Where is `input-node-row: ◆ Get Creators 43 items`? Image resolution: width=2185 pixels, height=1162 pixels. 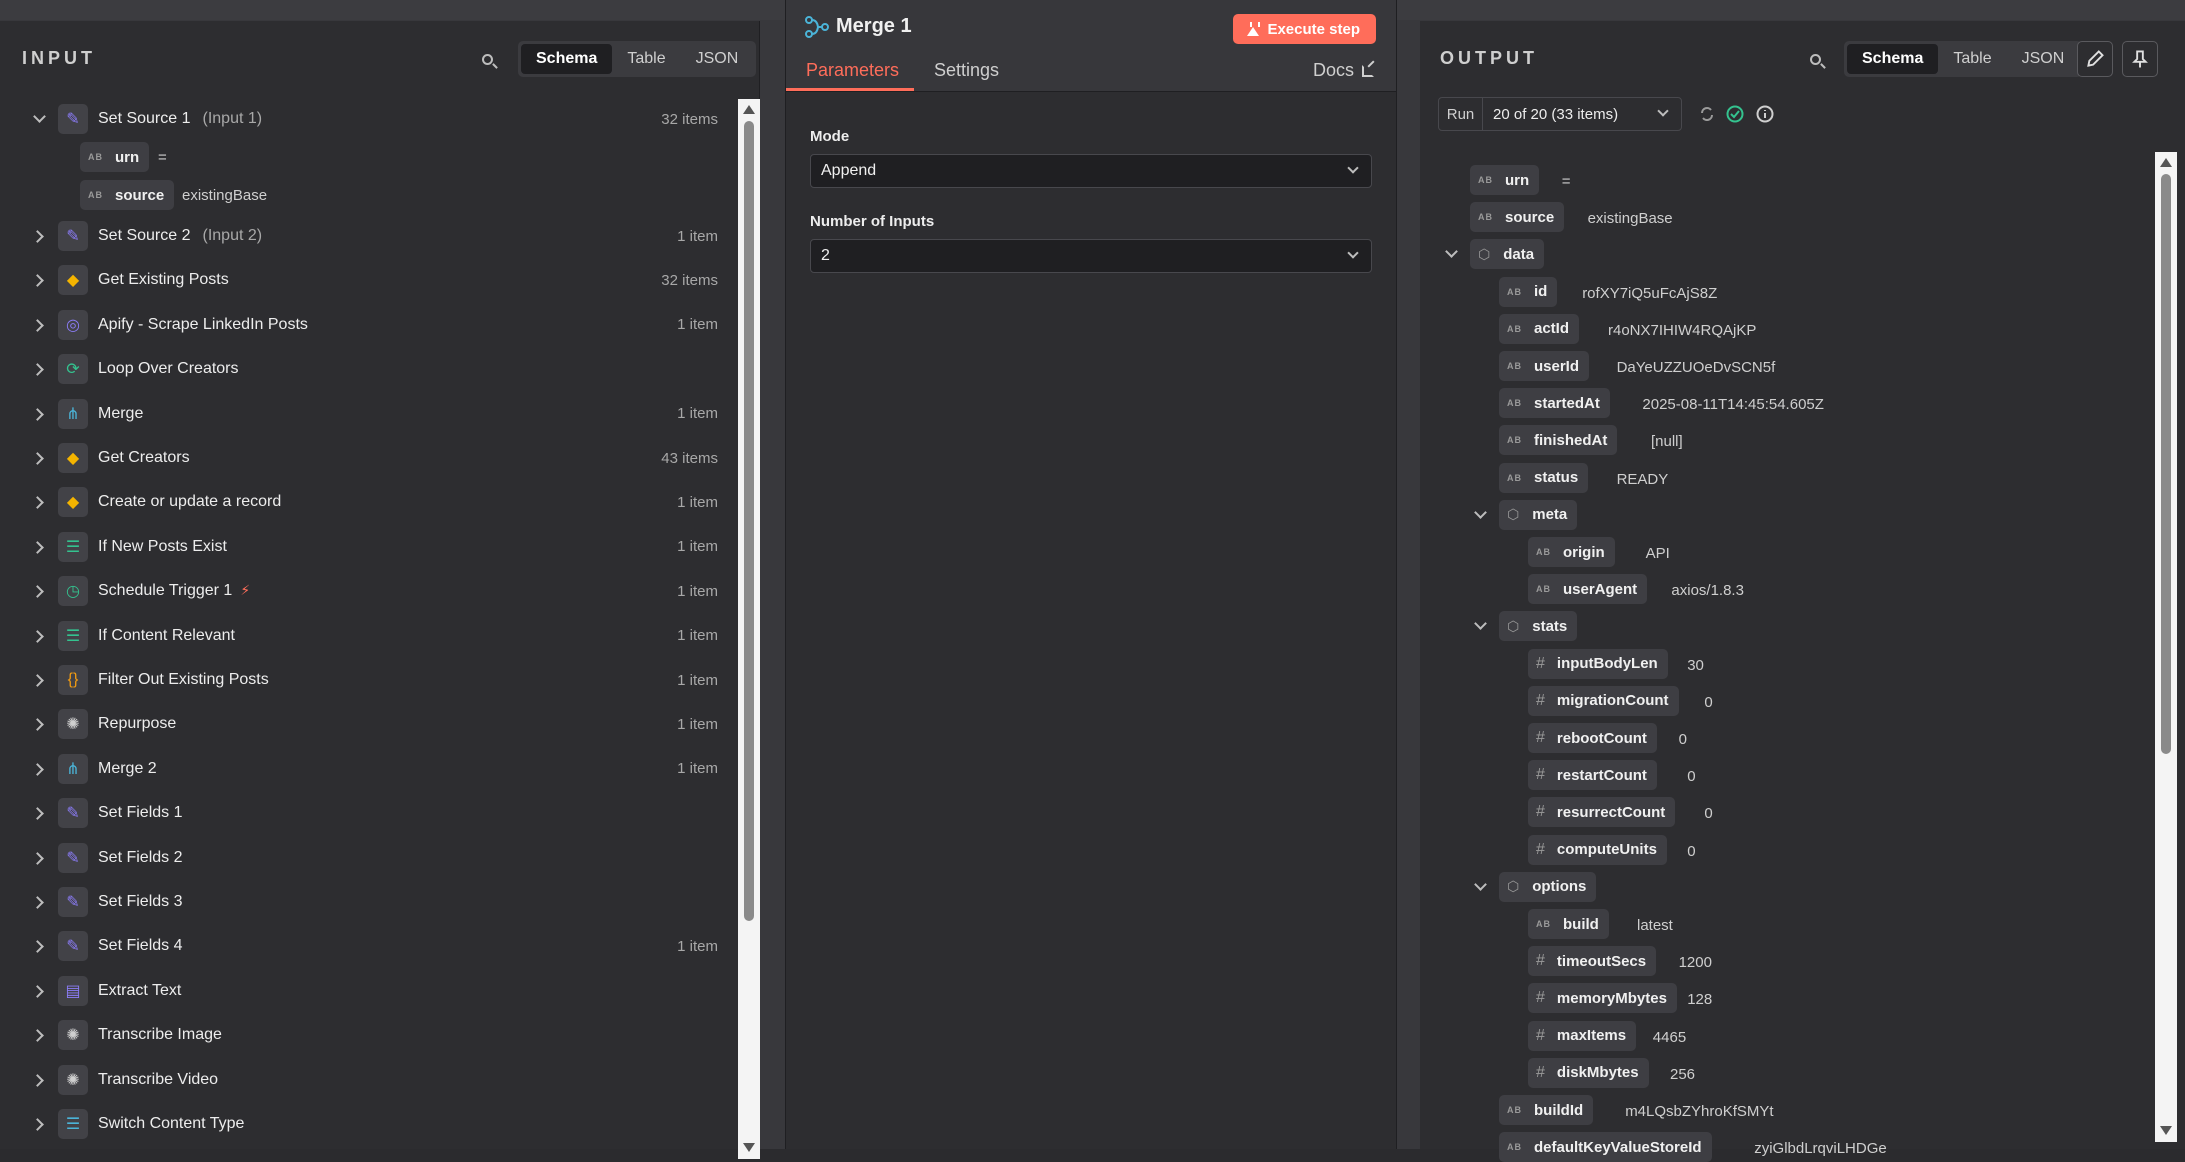 input-node-row: ◆ Get Creators 43 items is located at coordinates (370, 458).